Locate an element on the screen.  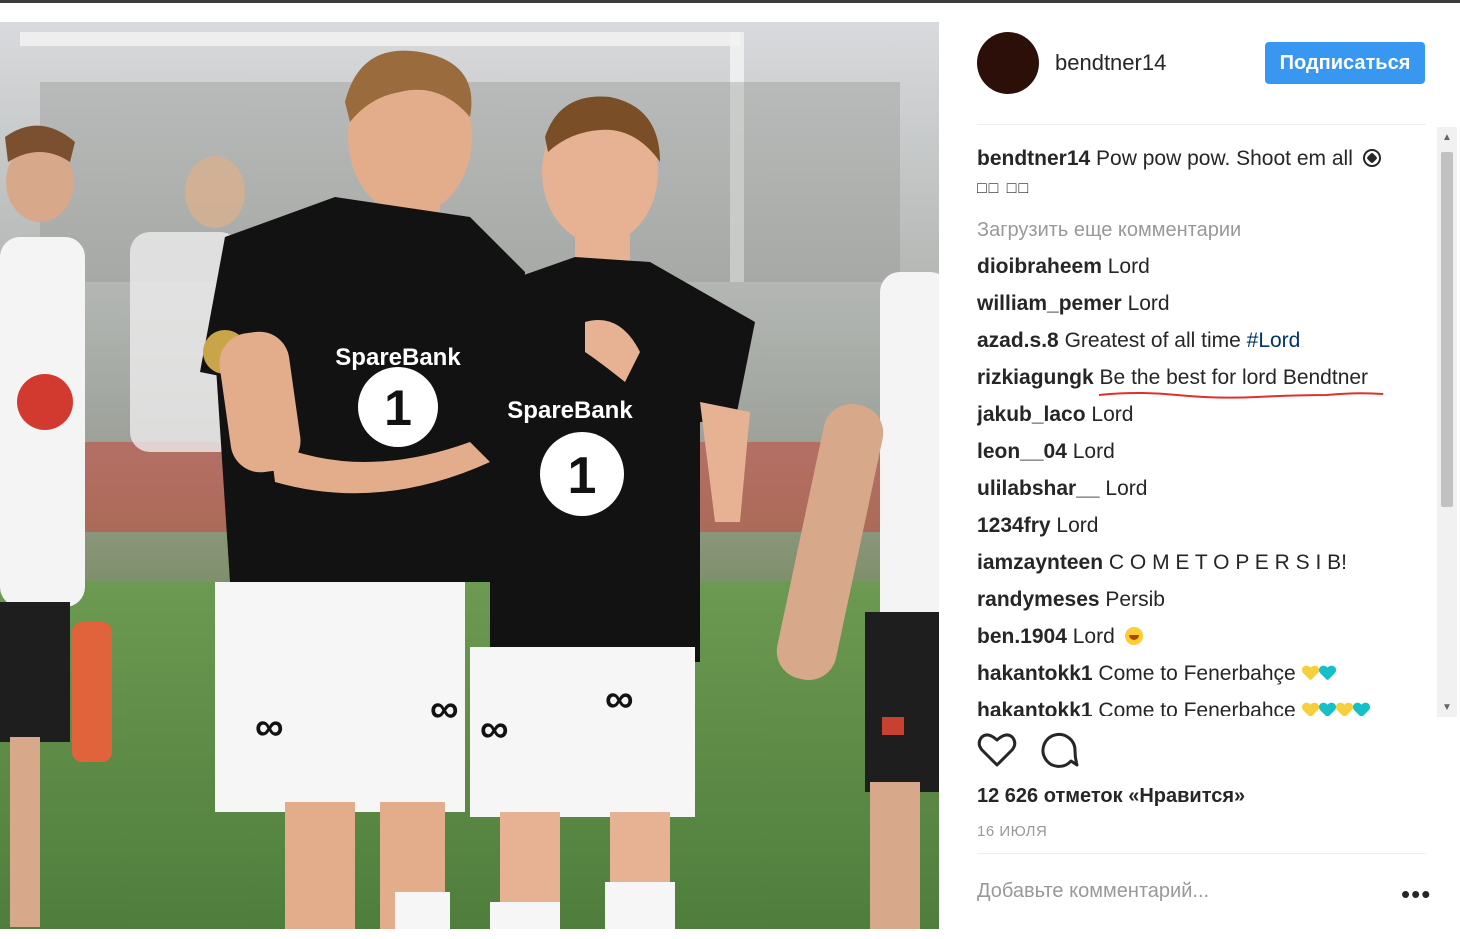
comment-username: rizkiagungk is located at coordinates (1035, 377).